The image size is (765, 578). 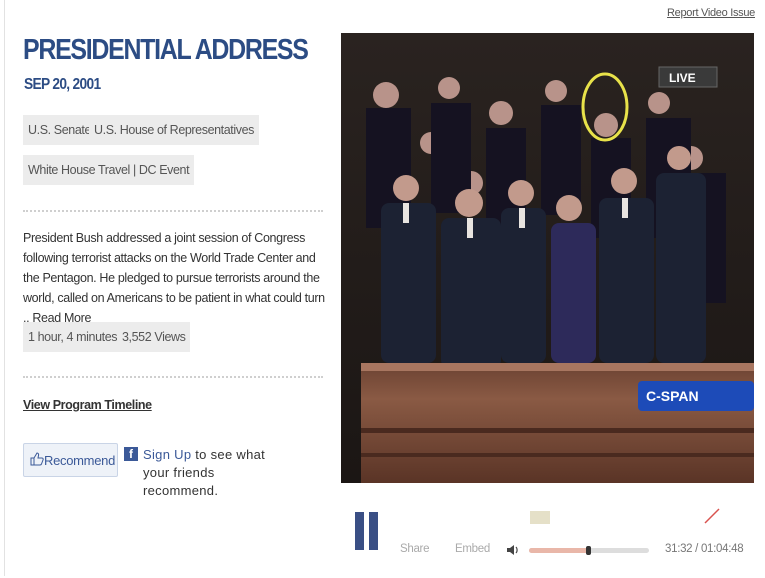 I want to click on pause-button, so click(x=368, y=531).